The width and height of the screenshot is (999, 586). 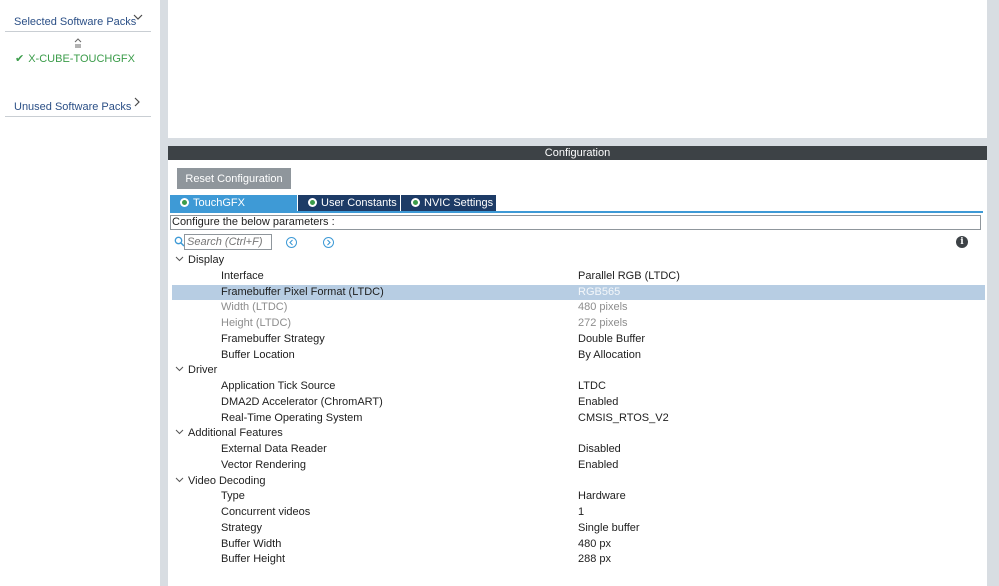 What do you see at coordinates (594, 560) in the screenshot?
I see `param-value: 288 px` at bounding box center [594, 560].